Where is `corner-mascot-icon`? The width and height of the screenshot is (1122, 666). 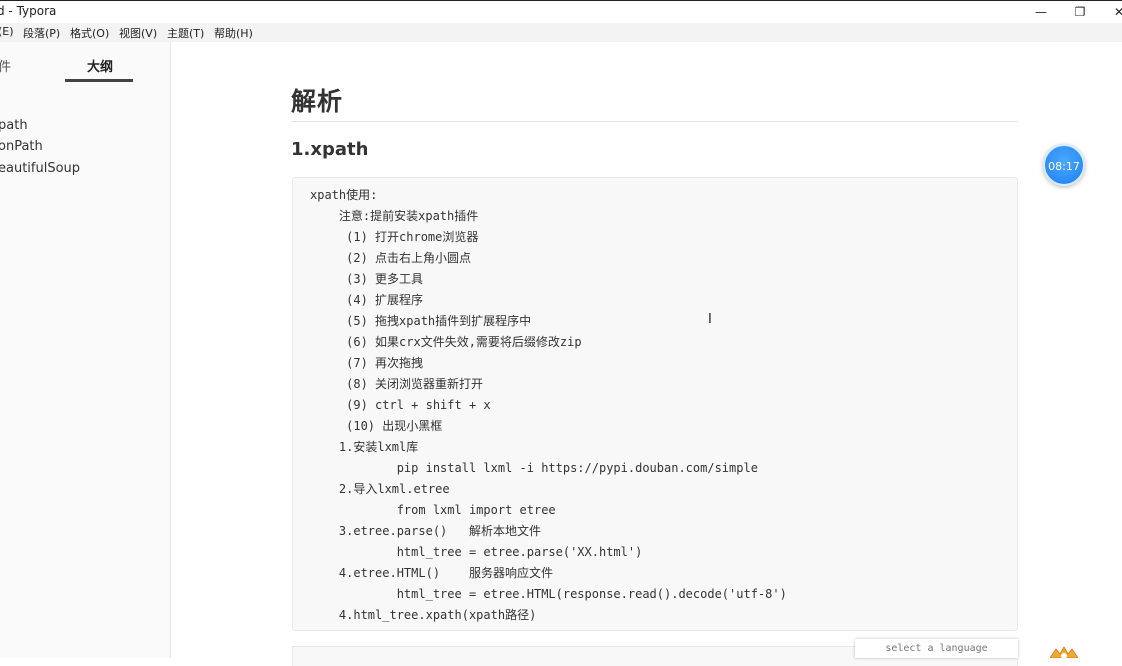
corner-mascot-icon is located at coordinates (1064, 651).